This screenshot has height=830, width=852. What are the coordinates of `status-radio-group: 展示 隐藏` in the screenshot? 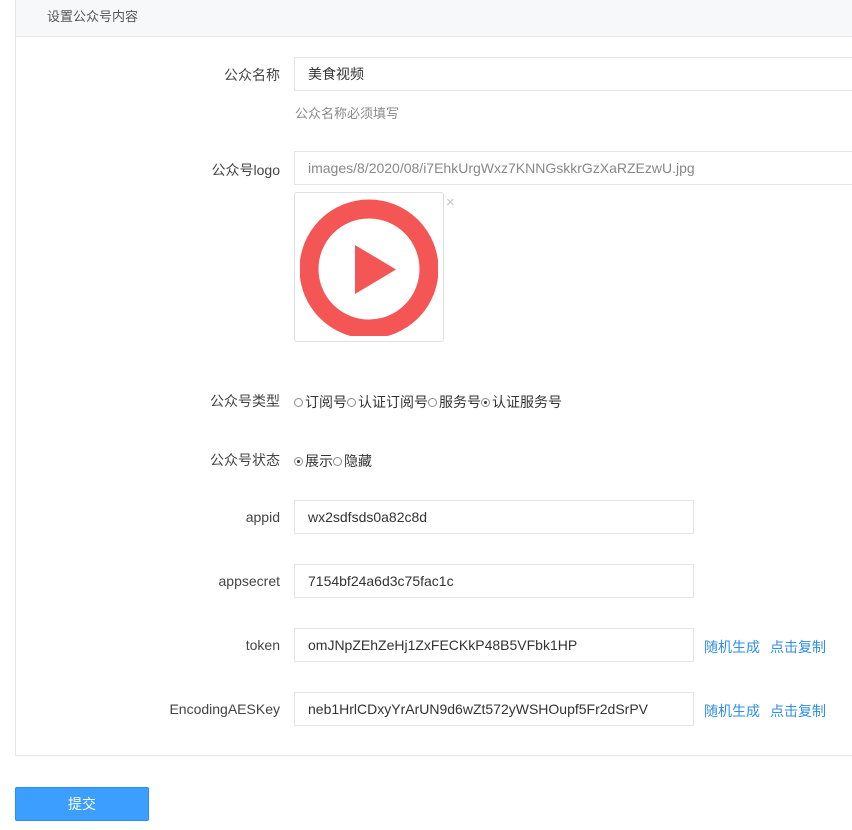 It's located at (333, 461).